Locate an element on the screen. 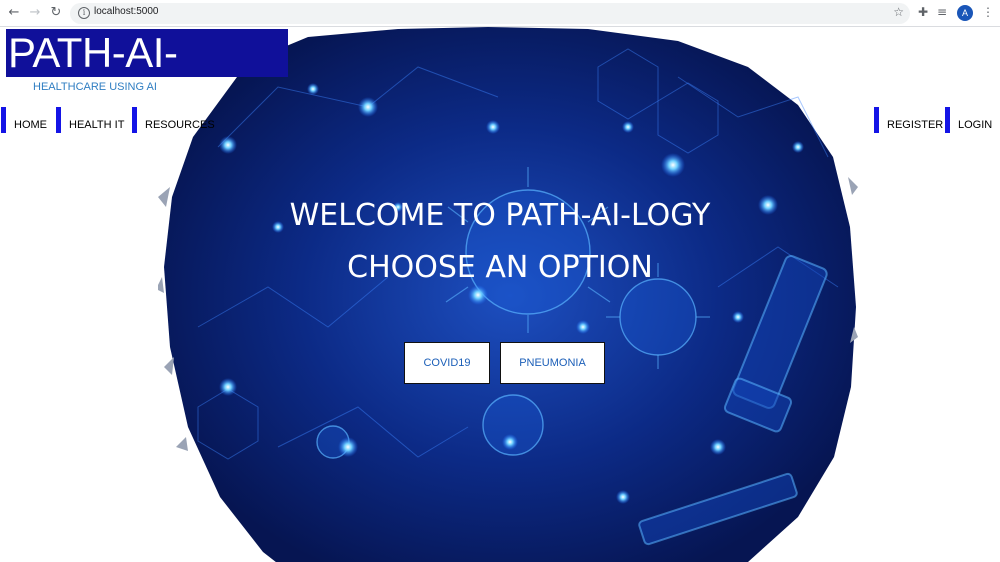 This screenshot has height=562, width=1000. media-icon: ≡ is located at coordinates (942, 12).